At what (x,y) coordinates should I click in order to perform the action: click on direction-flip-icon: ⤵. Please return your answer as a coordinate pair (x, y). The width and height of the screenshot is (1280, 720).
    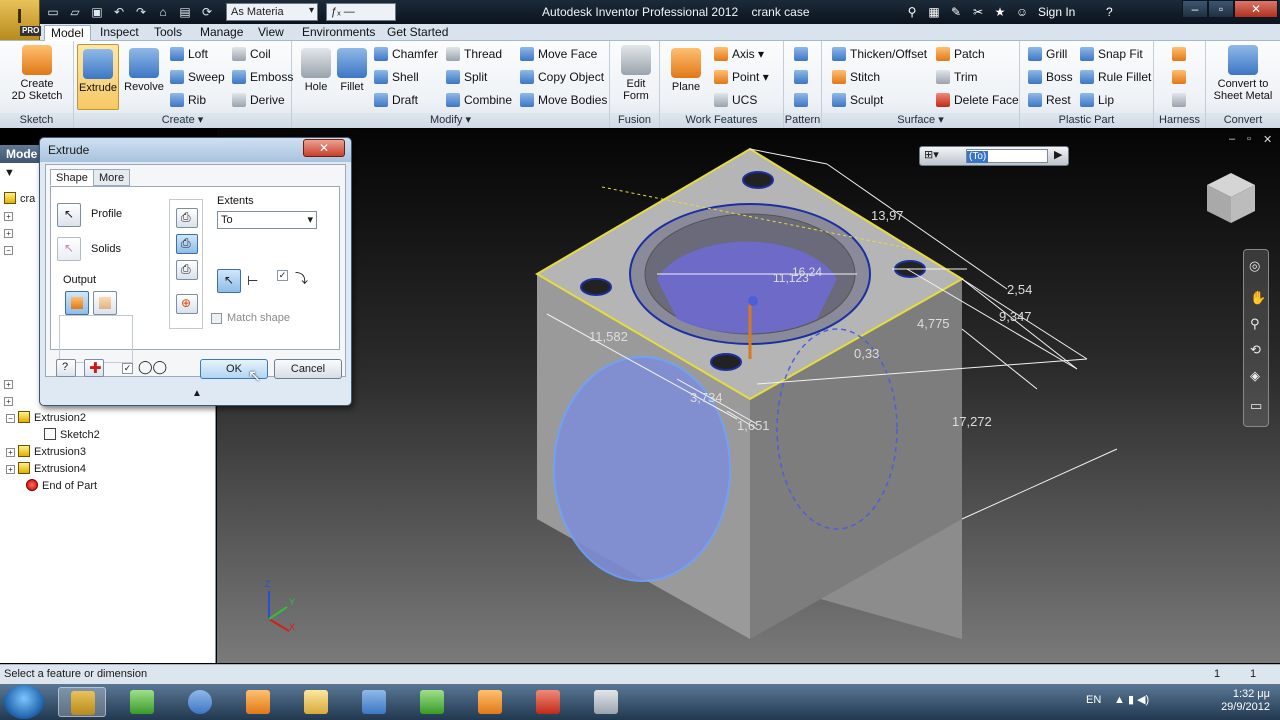
    Looking at the image, I should click on (301, 277).